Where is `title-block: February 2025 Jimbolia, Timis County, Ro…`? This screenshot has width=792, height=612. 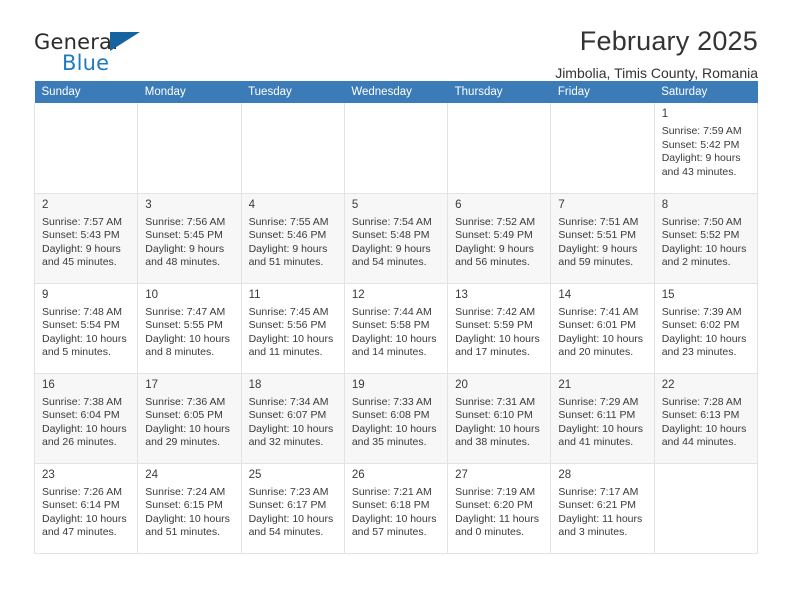 title-block: February 2025 Jimbolia, Timis County, Ro… is located at coordinates (656, 53).